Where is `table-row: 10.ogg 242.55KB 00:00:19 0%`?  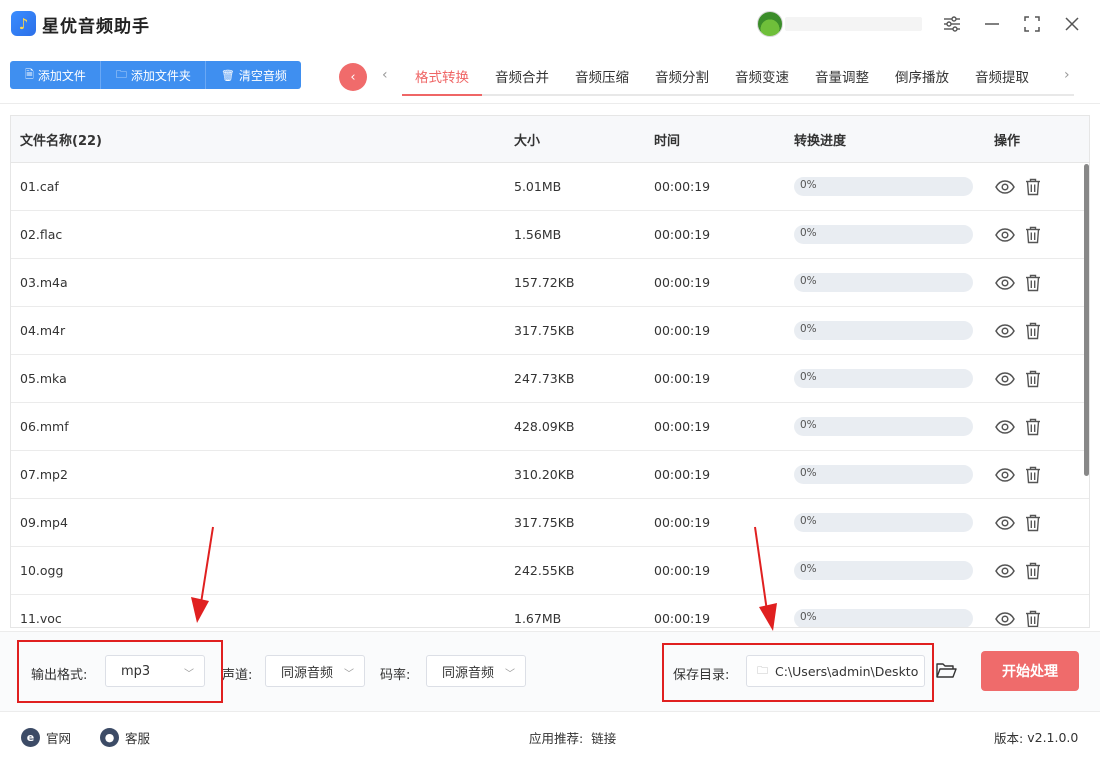
table-row: 10.ogg 242.55KB 00:00:19 0% is located at coordinates (550, 571).